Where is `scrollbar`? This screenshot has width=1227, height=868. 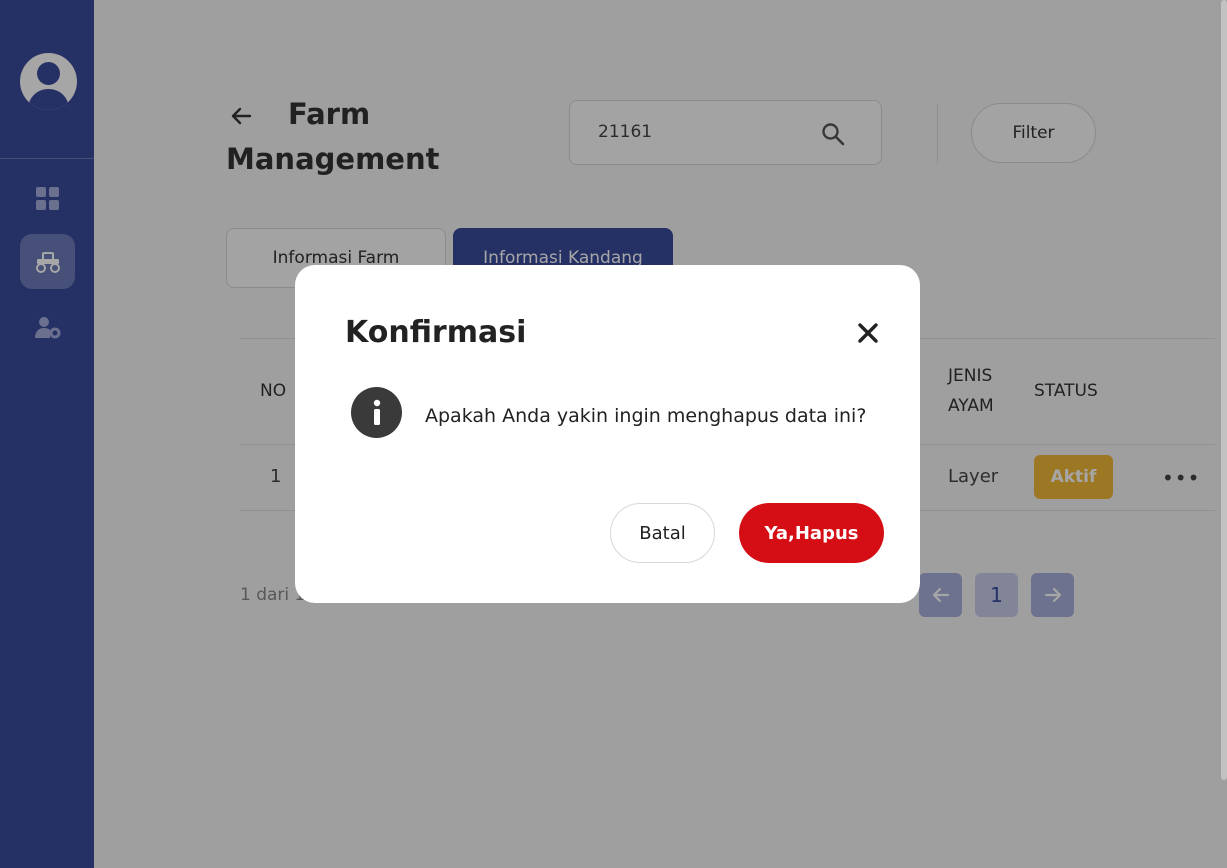 scrollbar is located at coordinates (1224, 390).